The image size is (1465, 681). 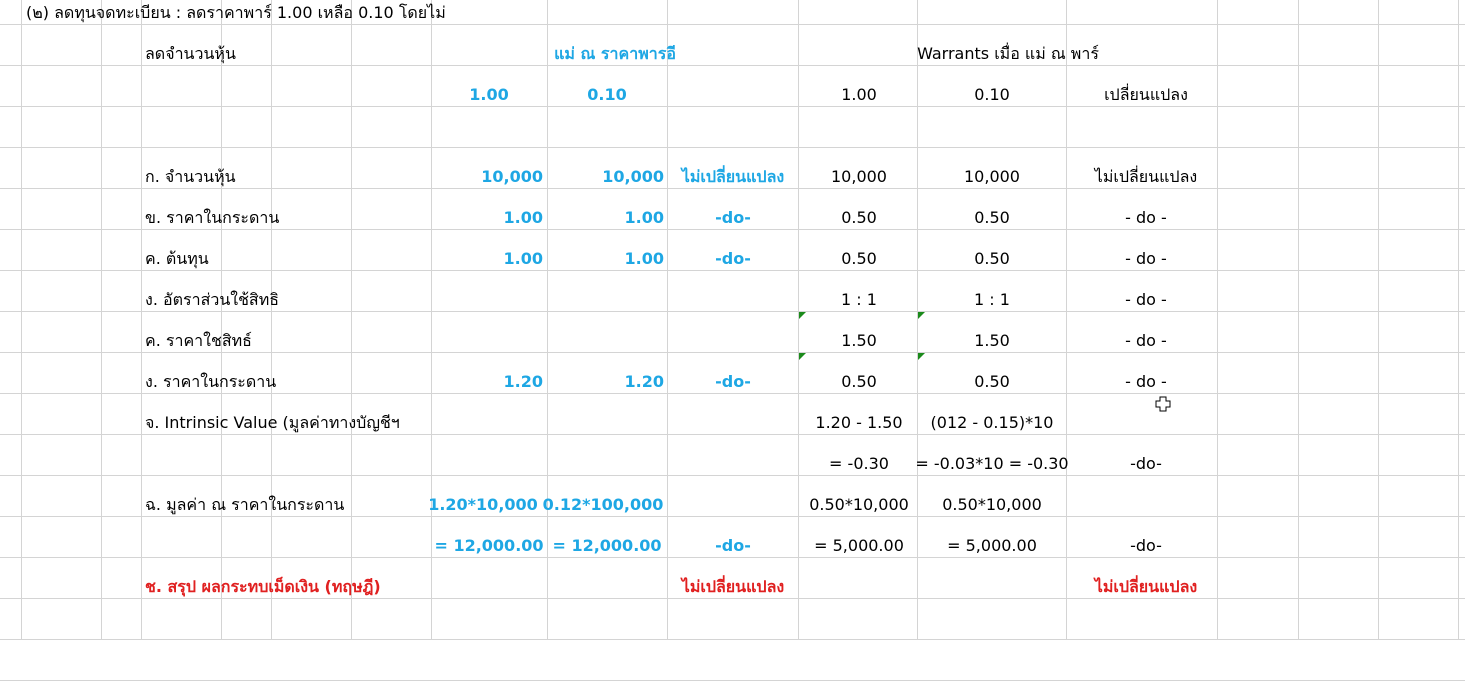 What do you see at coordinates (198, 341) in the screenshot?
I see `cell-r44-b: ค. ราคาใชสิทธ์` at bounding box center [198, 341].